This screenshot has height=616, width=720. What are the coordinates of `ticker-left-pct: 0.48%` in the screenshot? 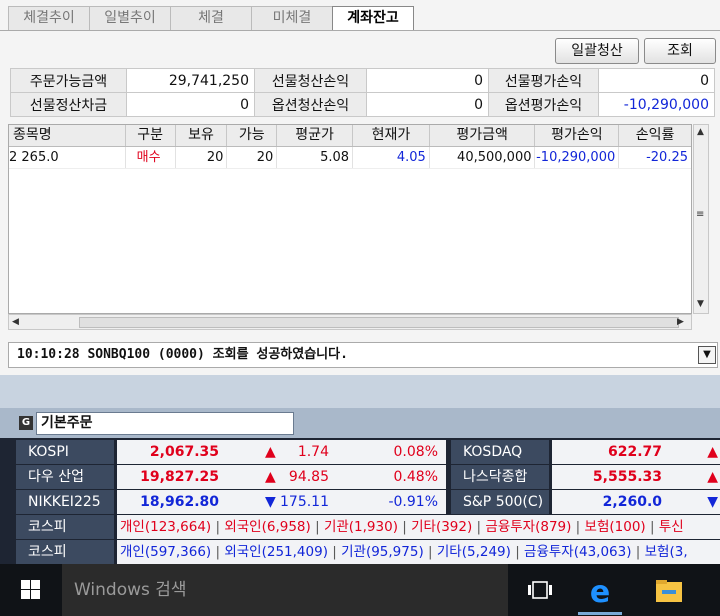 It's located at (391, 477).